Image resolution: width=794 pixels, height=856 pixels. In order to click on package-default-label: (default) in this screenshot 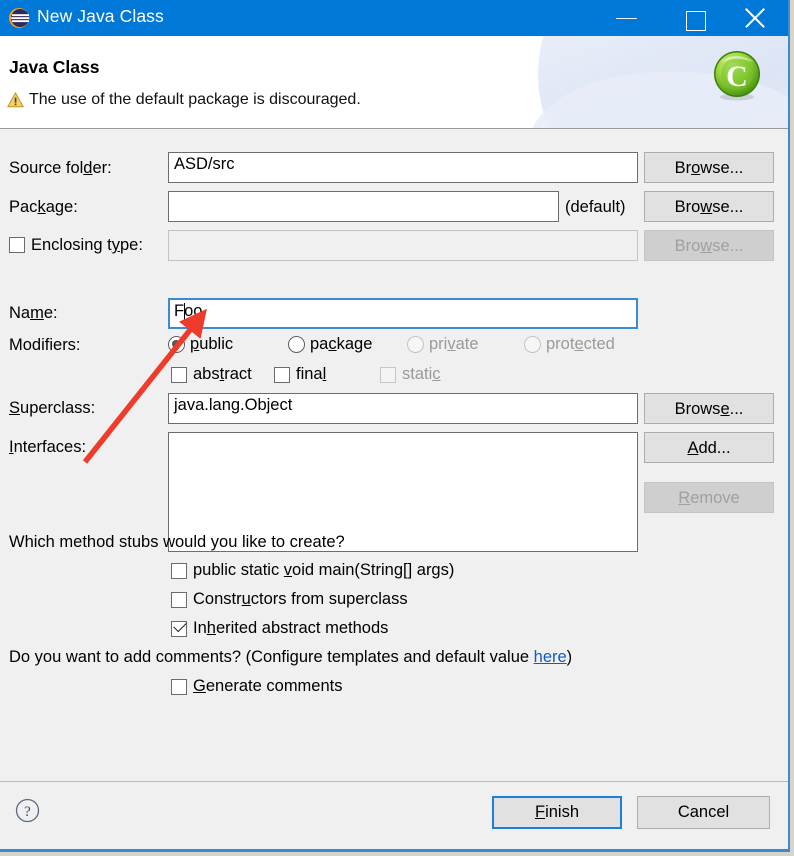, I will do `click(595, 207)`.